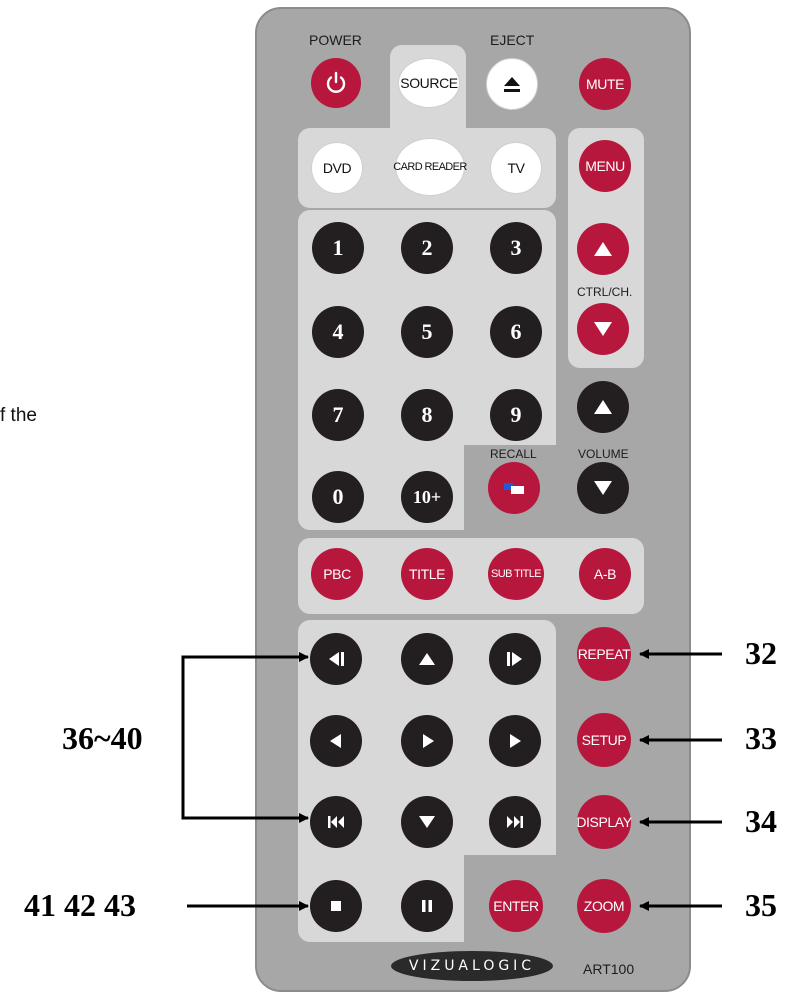 Image resolution: width=800 pixels, height=995 pixels. What do you see at coordinates (102, 738) in the screenshot?
I see `callout-36-40: 36~40` at bounding box center [102, 738].